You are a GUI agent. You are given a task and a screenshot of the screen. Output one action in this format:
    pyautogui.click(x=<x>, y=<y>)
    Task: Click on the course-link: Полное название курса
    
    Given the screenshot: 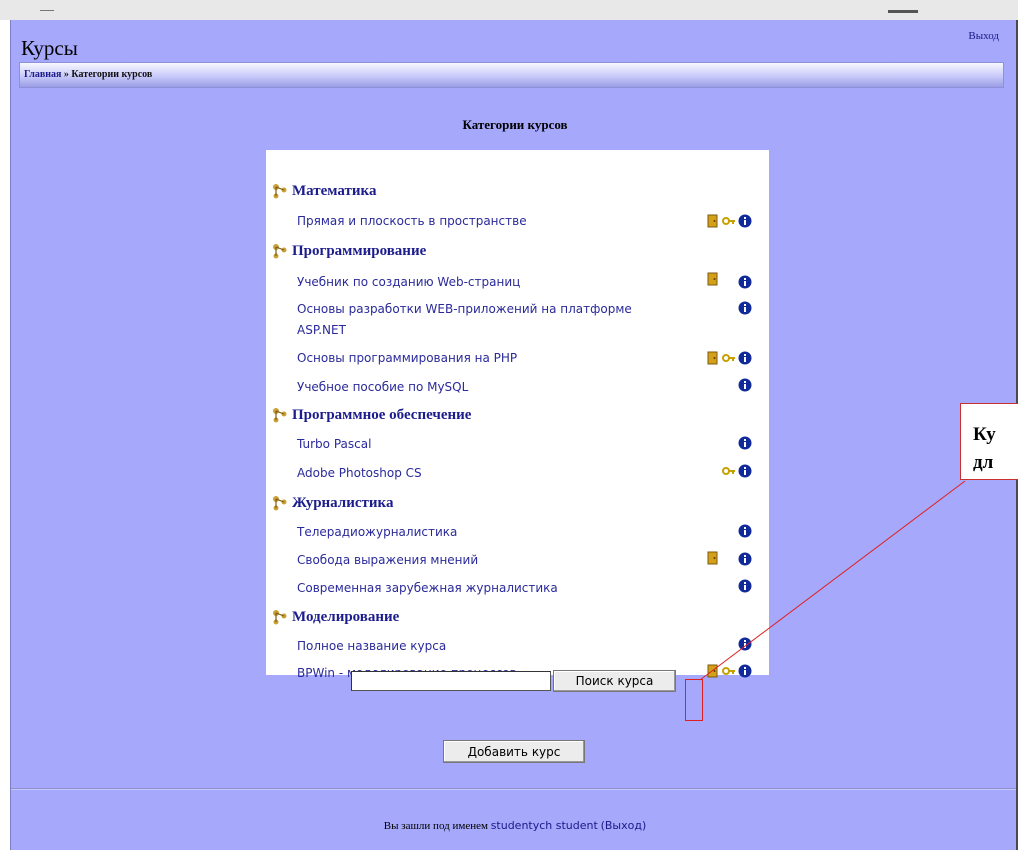 What is the action you would take?
    pyautogui.click(x=487, y=646)
    